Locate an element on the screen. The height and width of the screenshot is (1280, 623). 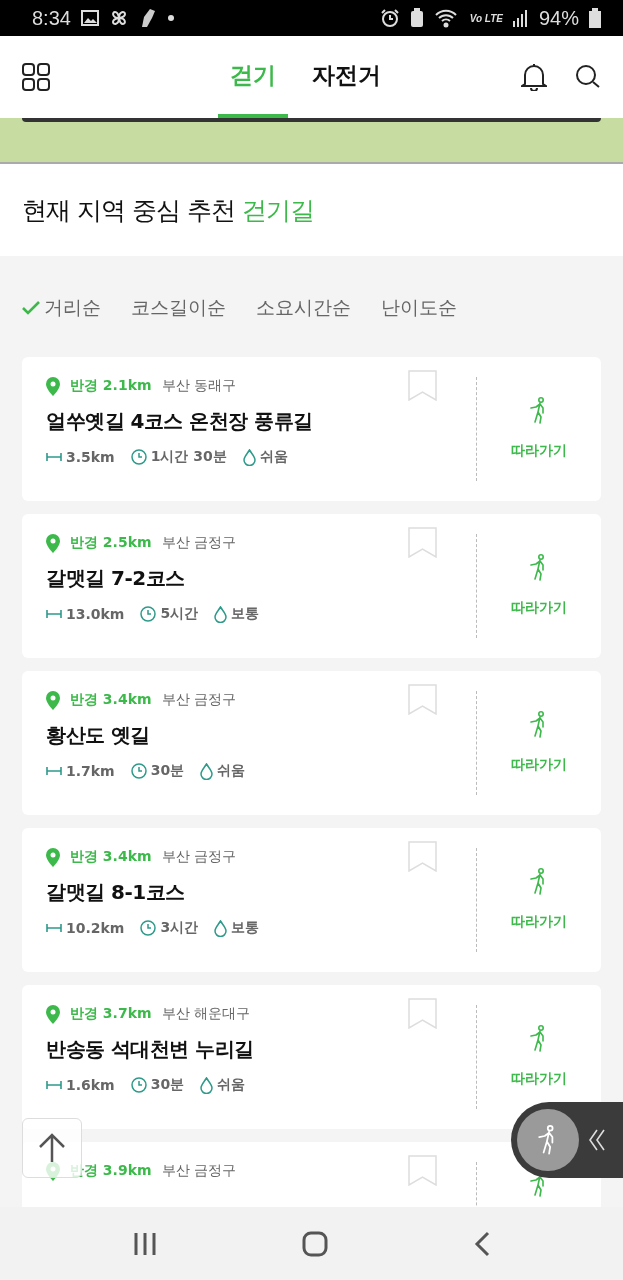
radius-label: 반경 2.1km is located at coordinates (111, 386).